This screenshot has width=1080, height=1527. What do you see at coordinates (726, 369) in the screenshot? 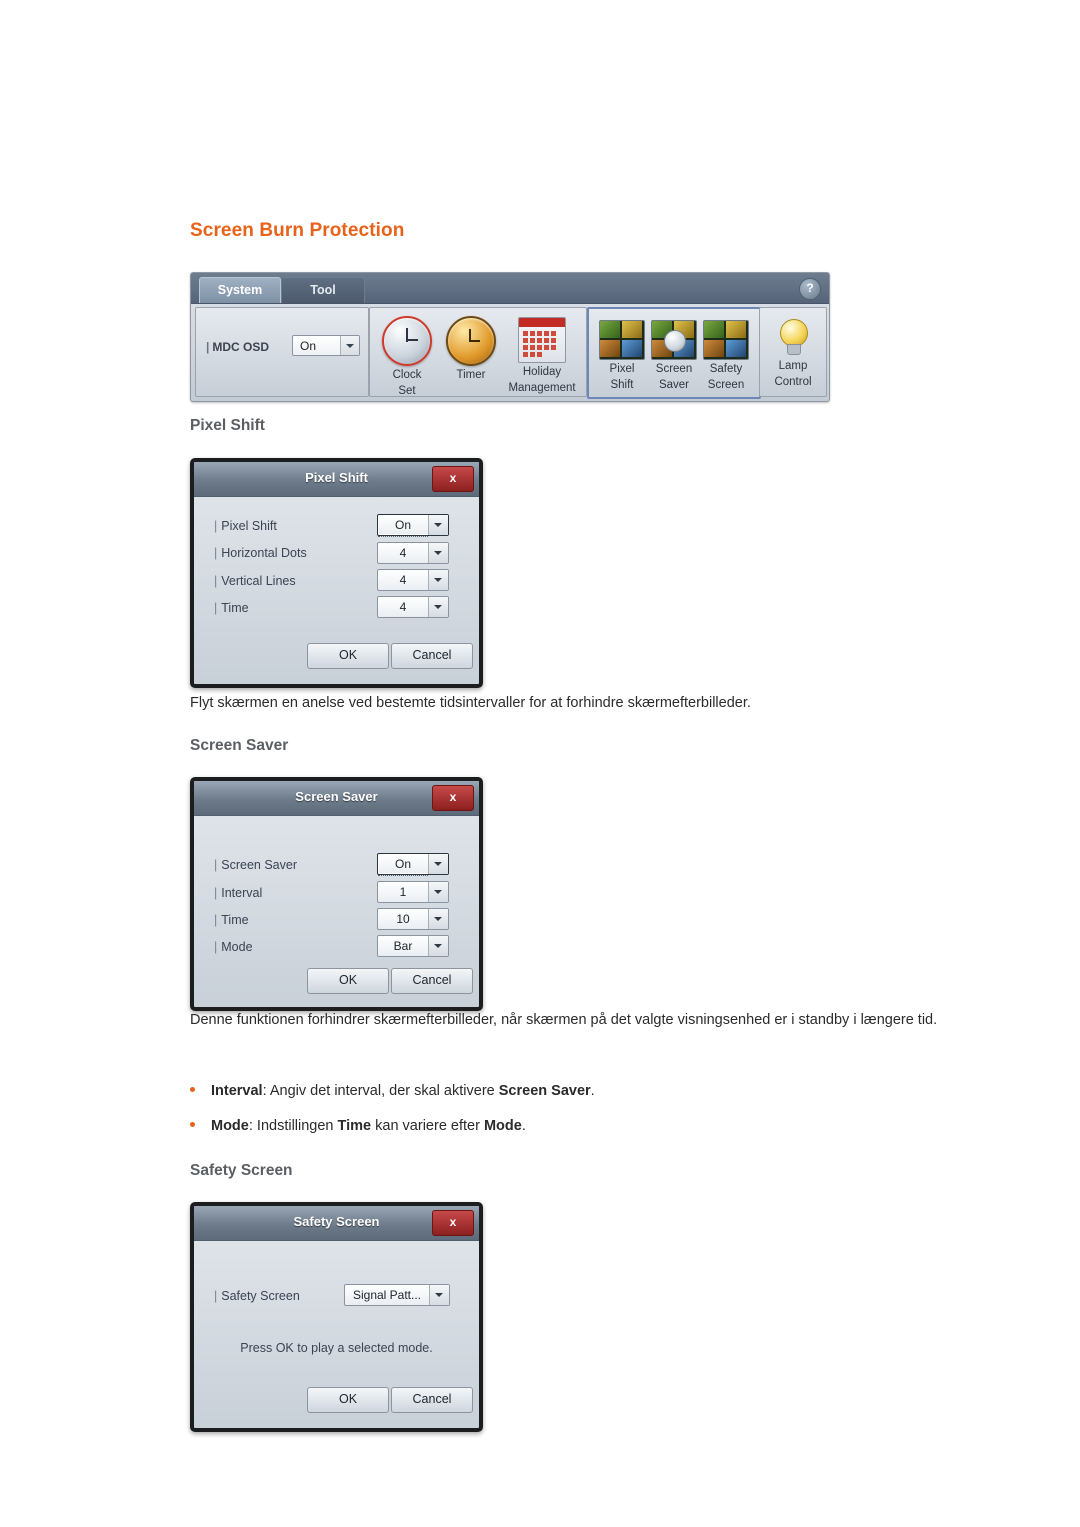
I see `tool-label-line1: Safety` at bounding box center [726, 369].